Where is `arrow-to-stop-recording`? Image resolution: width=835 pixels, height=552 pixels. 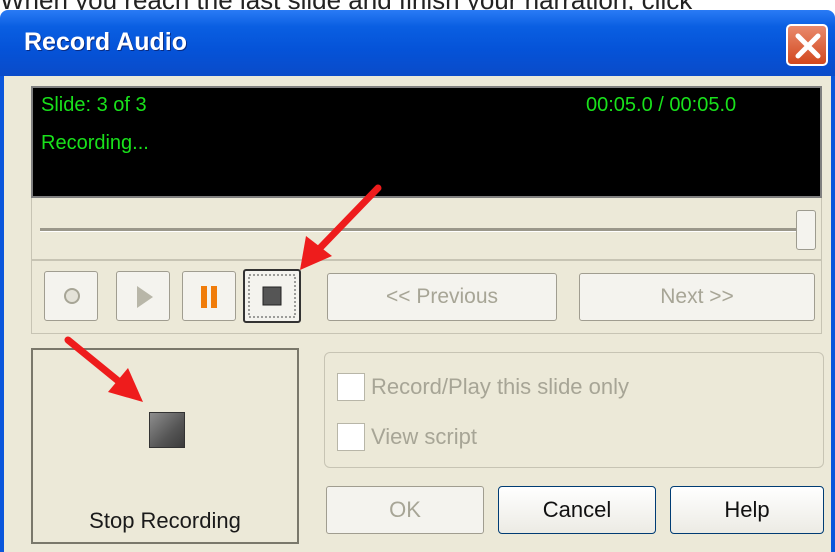
arrow-to-stop-recording is located at coordinates (103, 369).